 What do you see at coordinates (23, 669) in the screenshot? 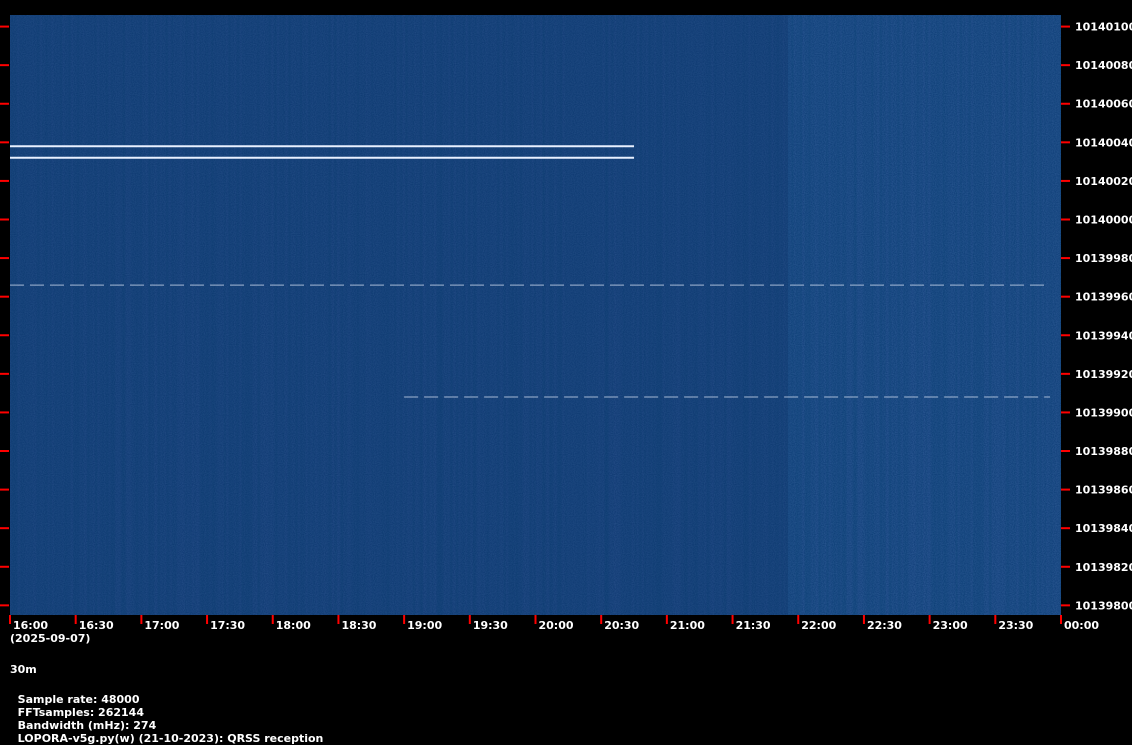
I see `band-label: 30m` at bounding box center [23, 669].